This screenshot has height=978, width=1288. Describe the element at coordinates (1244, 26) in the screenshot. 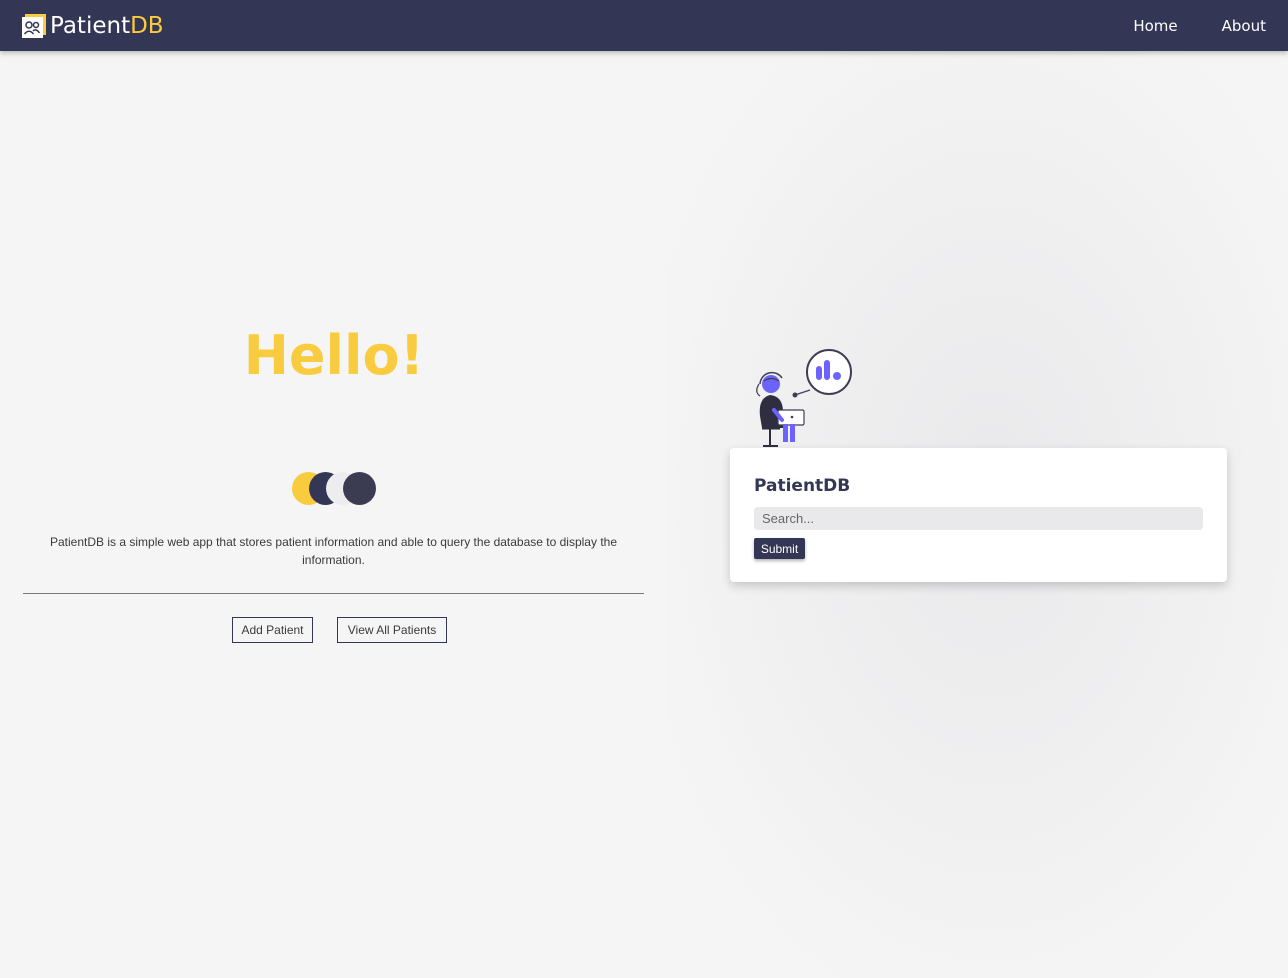

I see `nav-about-link: About` at that location.